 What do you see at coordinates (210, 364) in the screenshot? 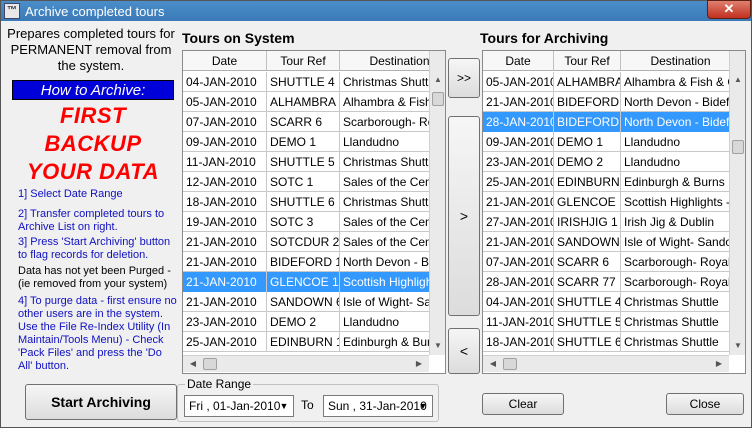
I see `system-grid-hscroll-thumb` at bounding box center [210, 364].